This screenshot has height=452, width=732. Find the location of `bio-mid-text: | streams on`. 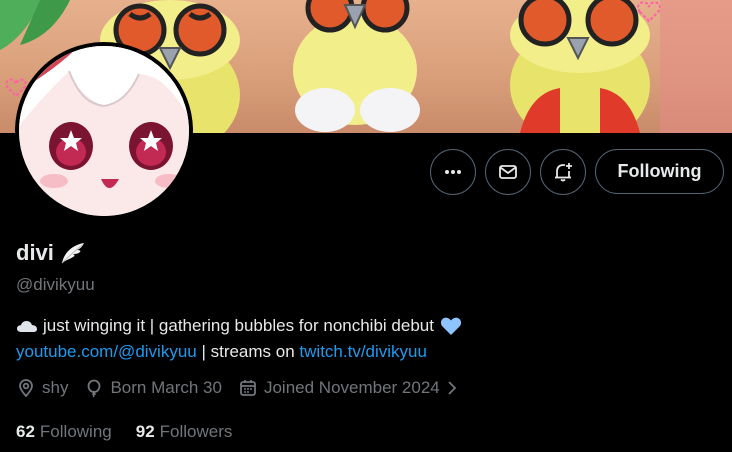

bio-mid-text: | streams on is located at coordinates (248, 351).